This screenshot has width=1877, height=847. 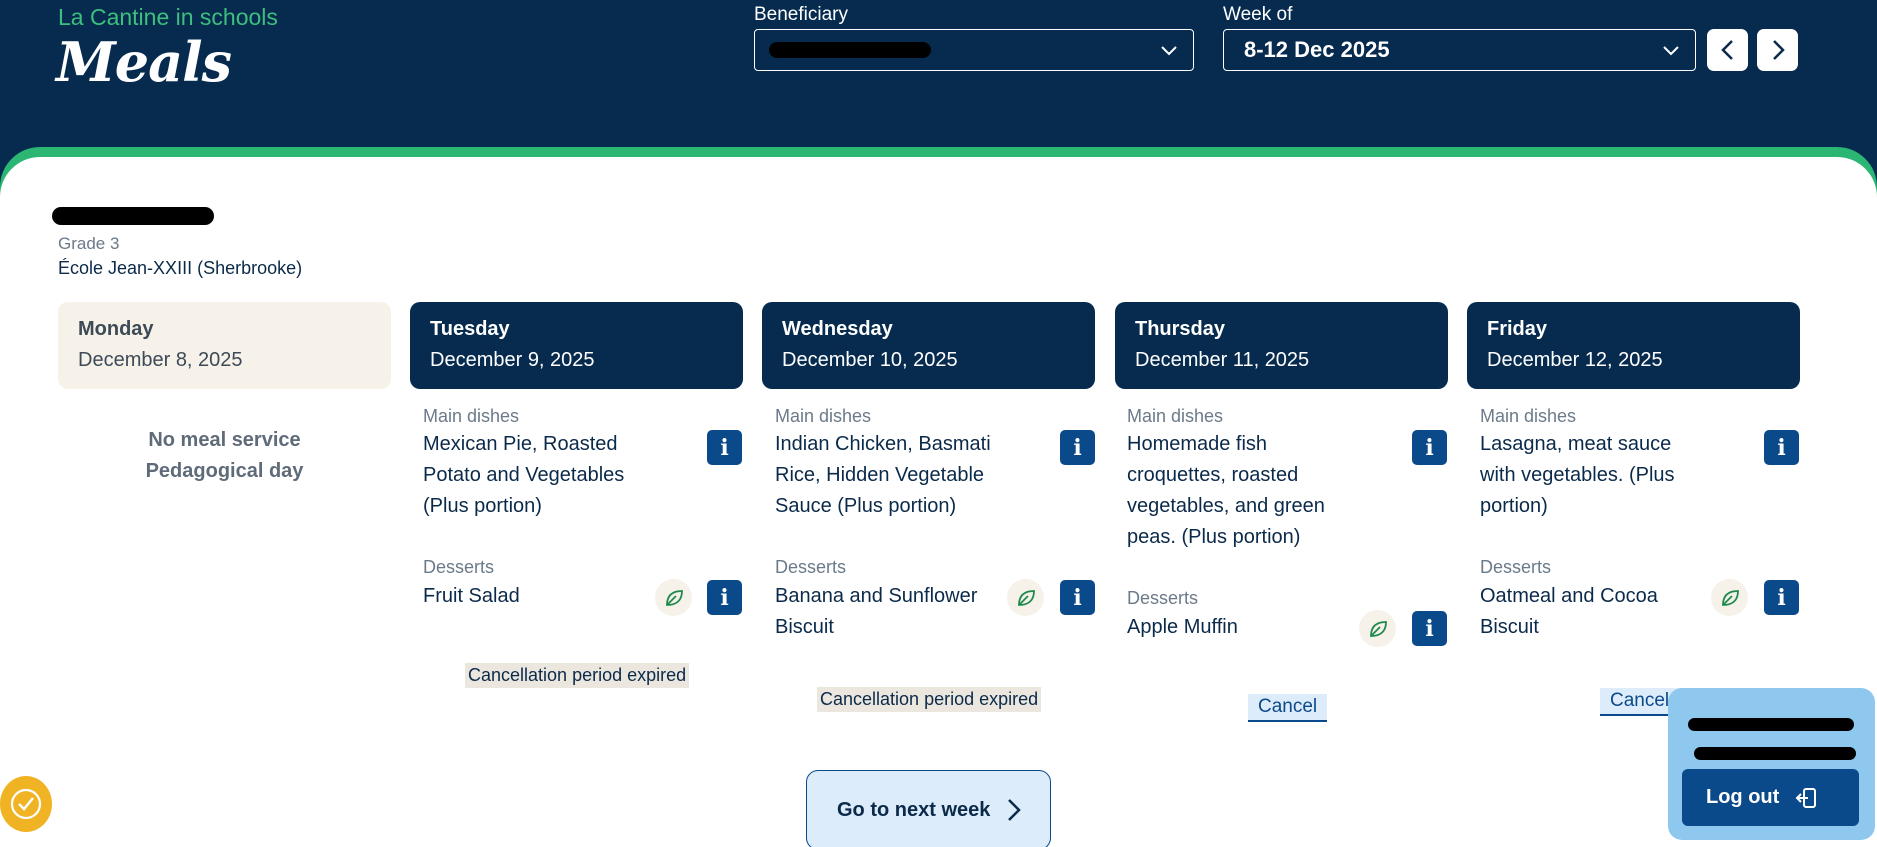 What do you see at coordinates (224, 456) in the screenshot?
I see `no-service-notice: No meal service Pedagogical day` at bounding box center [224, 456].